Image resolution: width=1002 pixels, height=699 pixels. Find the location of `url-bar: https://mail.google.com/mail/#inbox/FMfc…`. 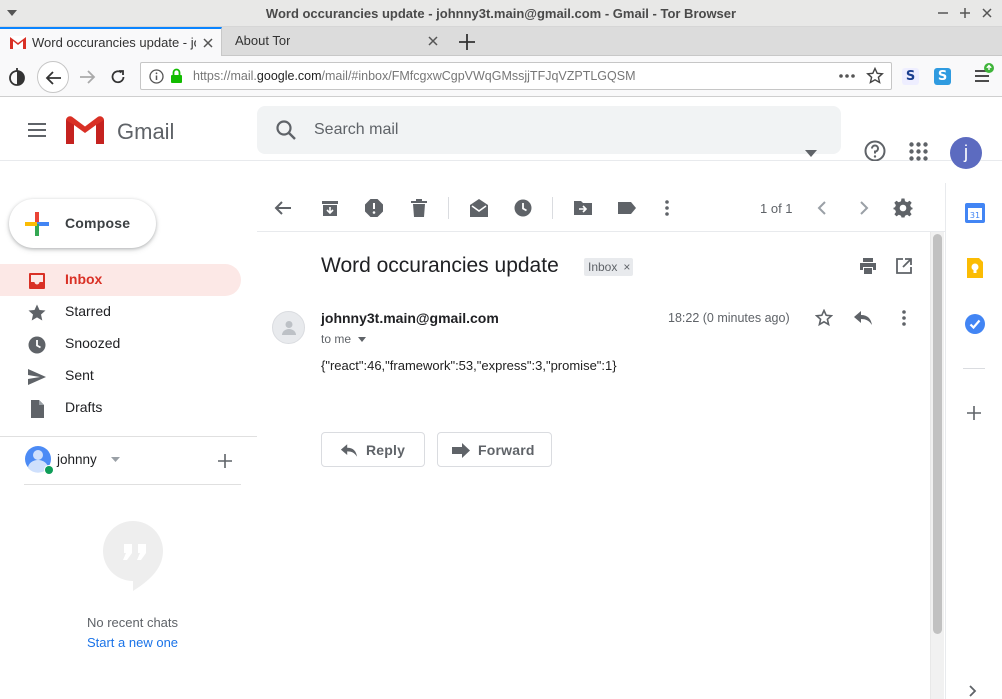

url-bar: https://mail.google.com/mail/#inbox/FMfc… is located at coordinates (516, 76).